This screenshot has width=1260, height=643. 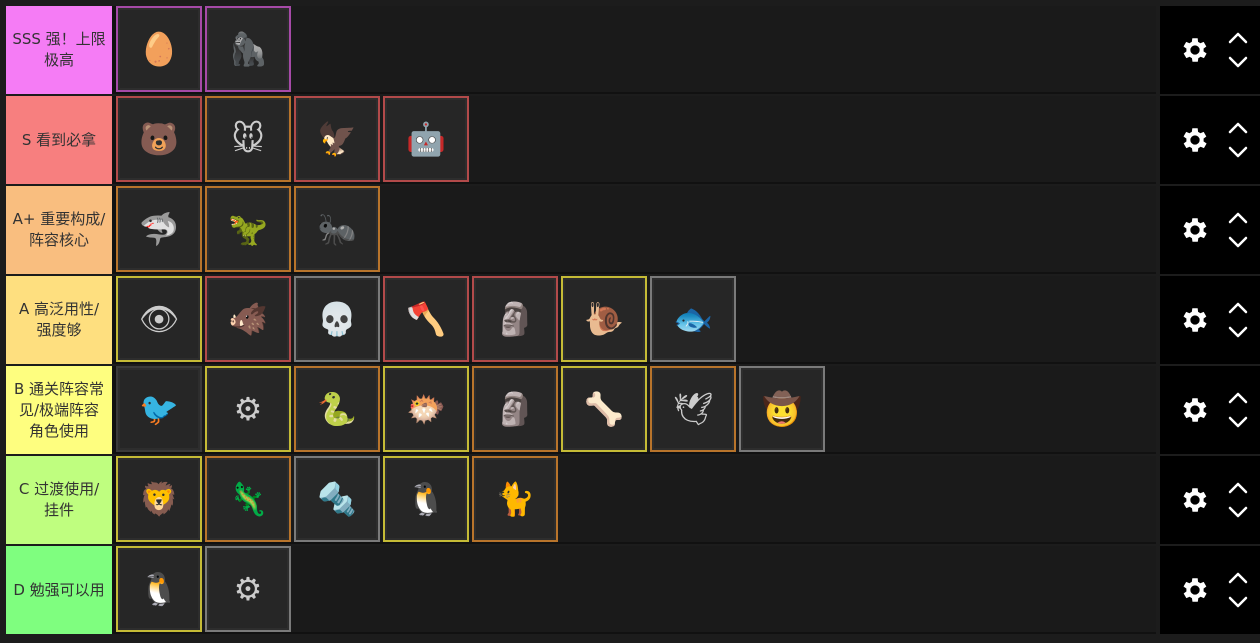 I want to click on tier-items-area: 🦈 🦖 🐜, so click(x=636, y=230).